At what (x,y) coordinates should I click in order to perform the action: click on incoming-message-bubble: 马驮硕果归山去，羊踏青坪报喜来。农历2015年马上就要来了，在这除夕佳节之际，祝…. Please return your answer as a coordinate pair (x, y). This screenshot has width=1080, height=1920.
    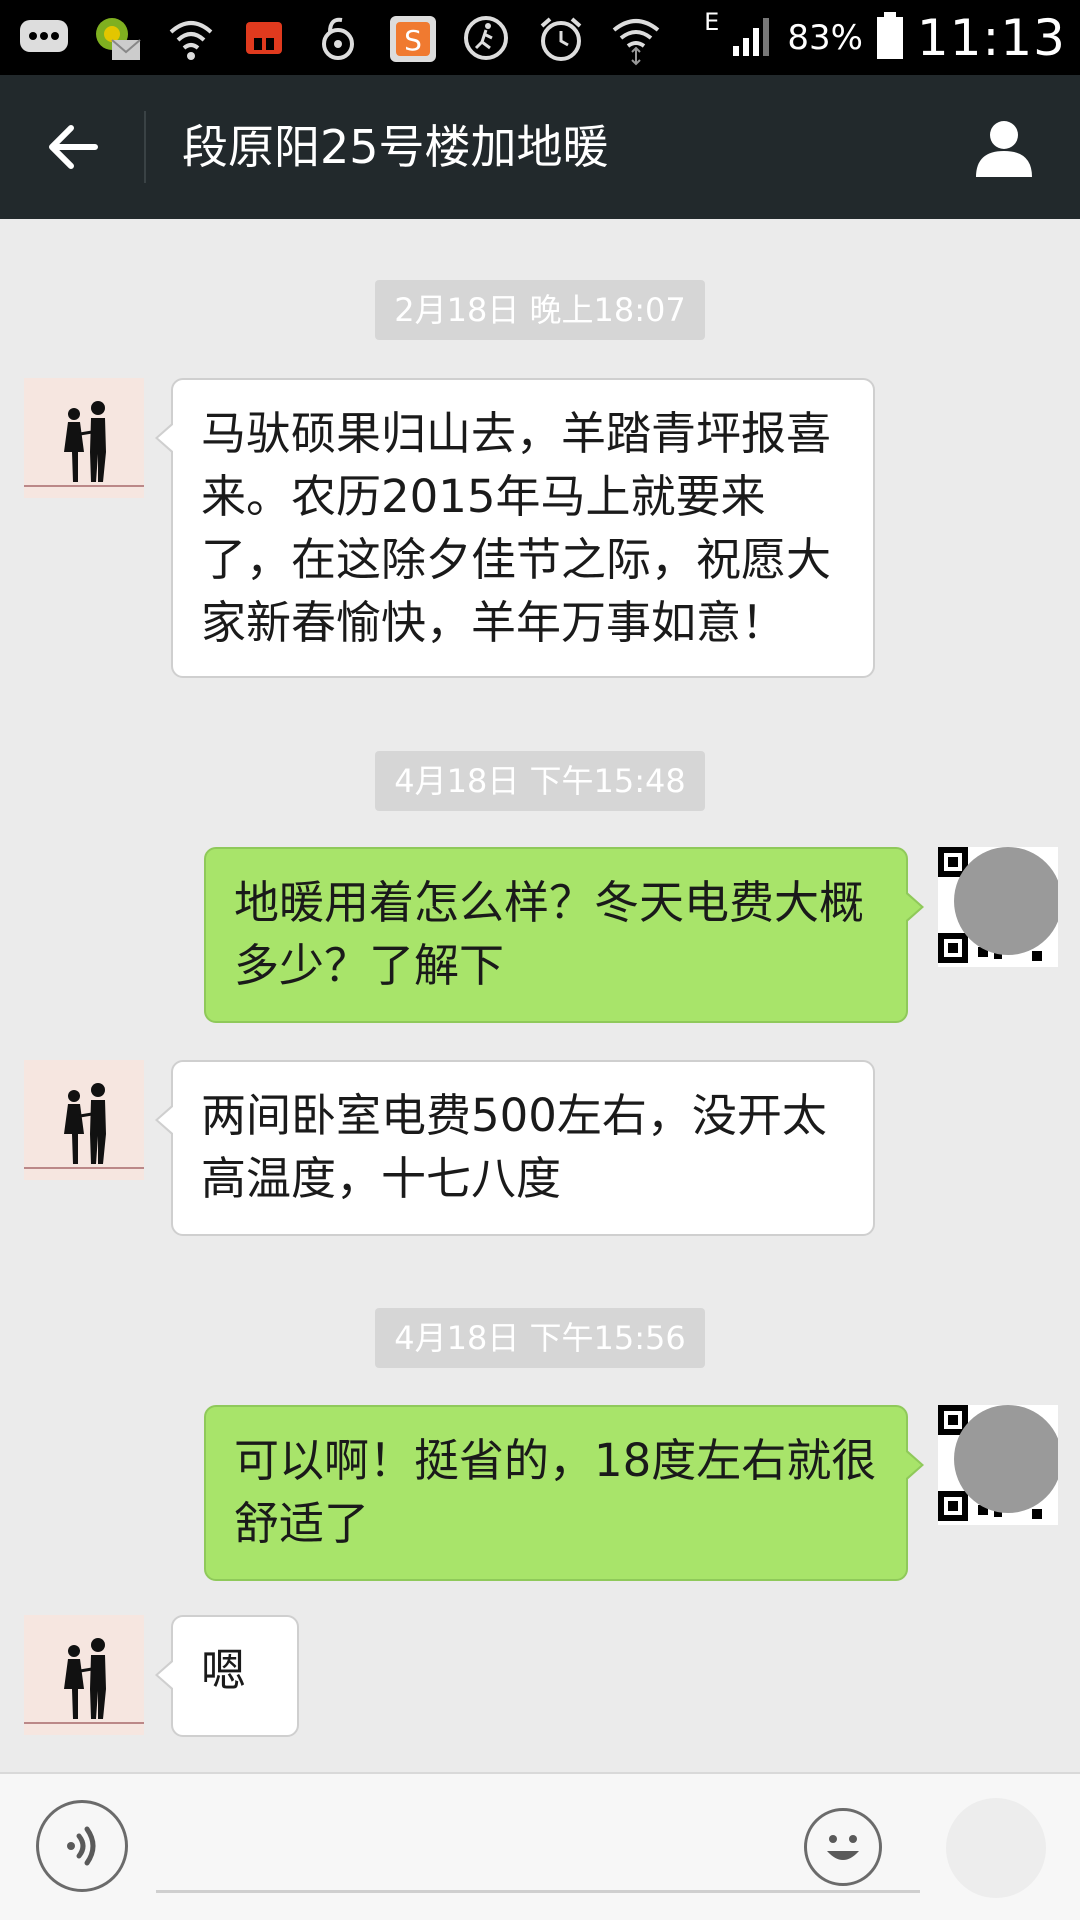
    Looking at the image, I should click on (515, 528).